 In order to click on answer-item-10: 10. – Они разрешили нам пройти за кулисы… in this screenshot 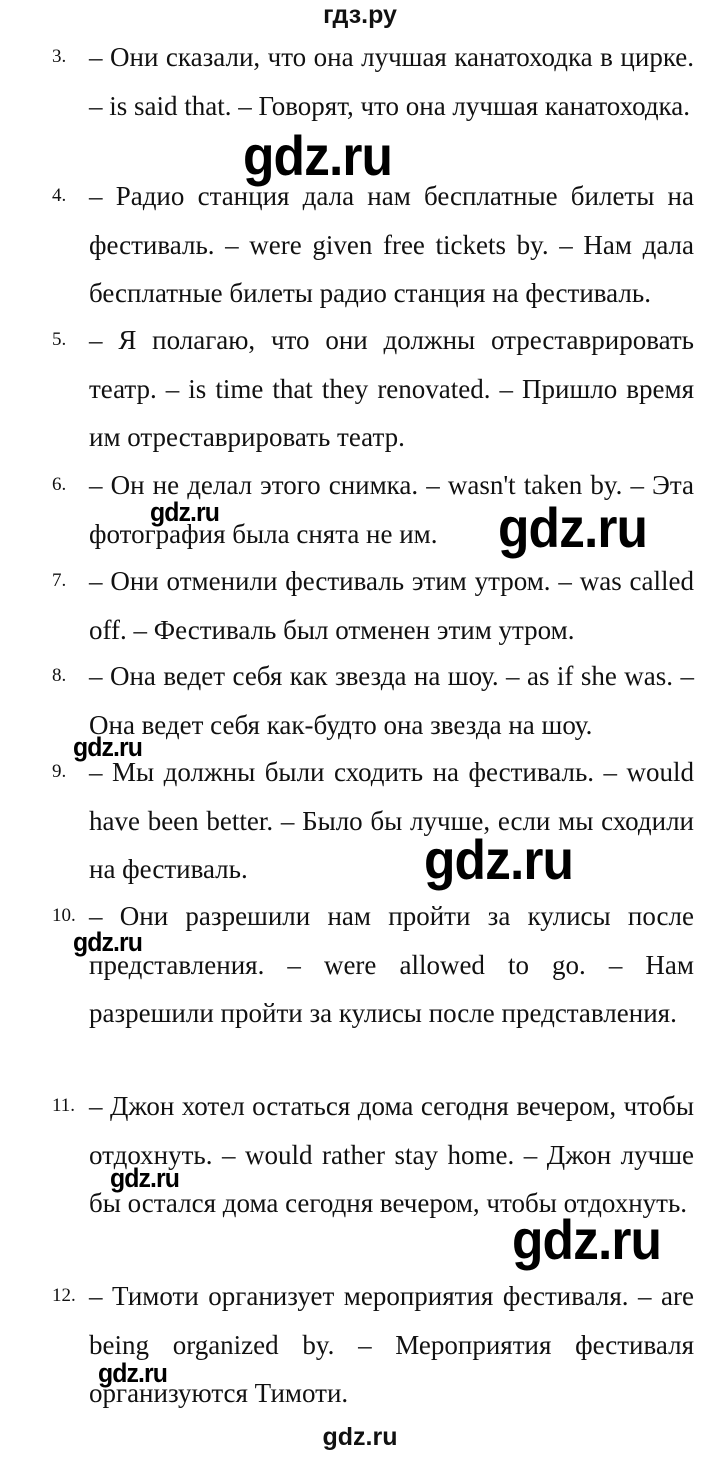, I will do `click(373, 965)`.